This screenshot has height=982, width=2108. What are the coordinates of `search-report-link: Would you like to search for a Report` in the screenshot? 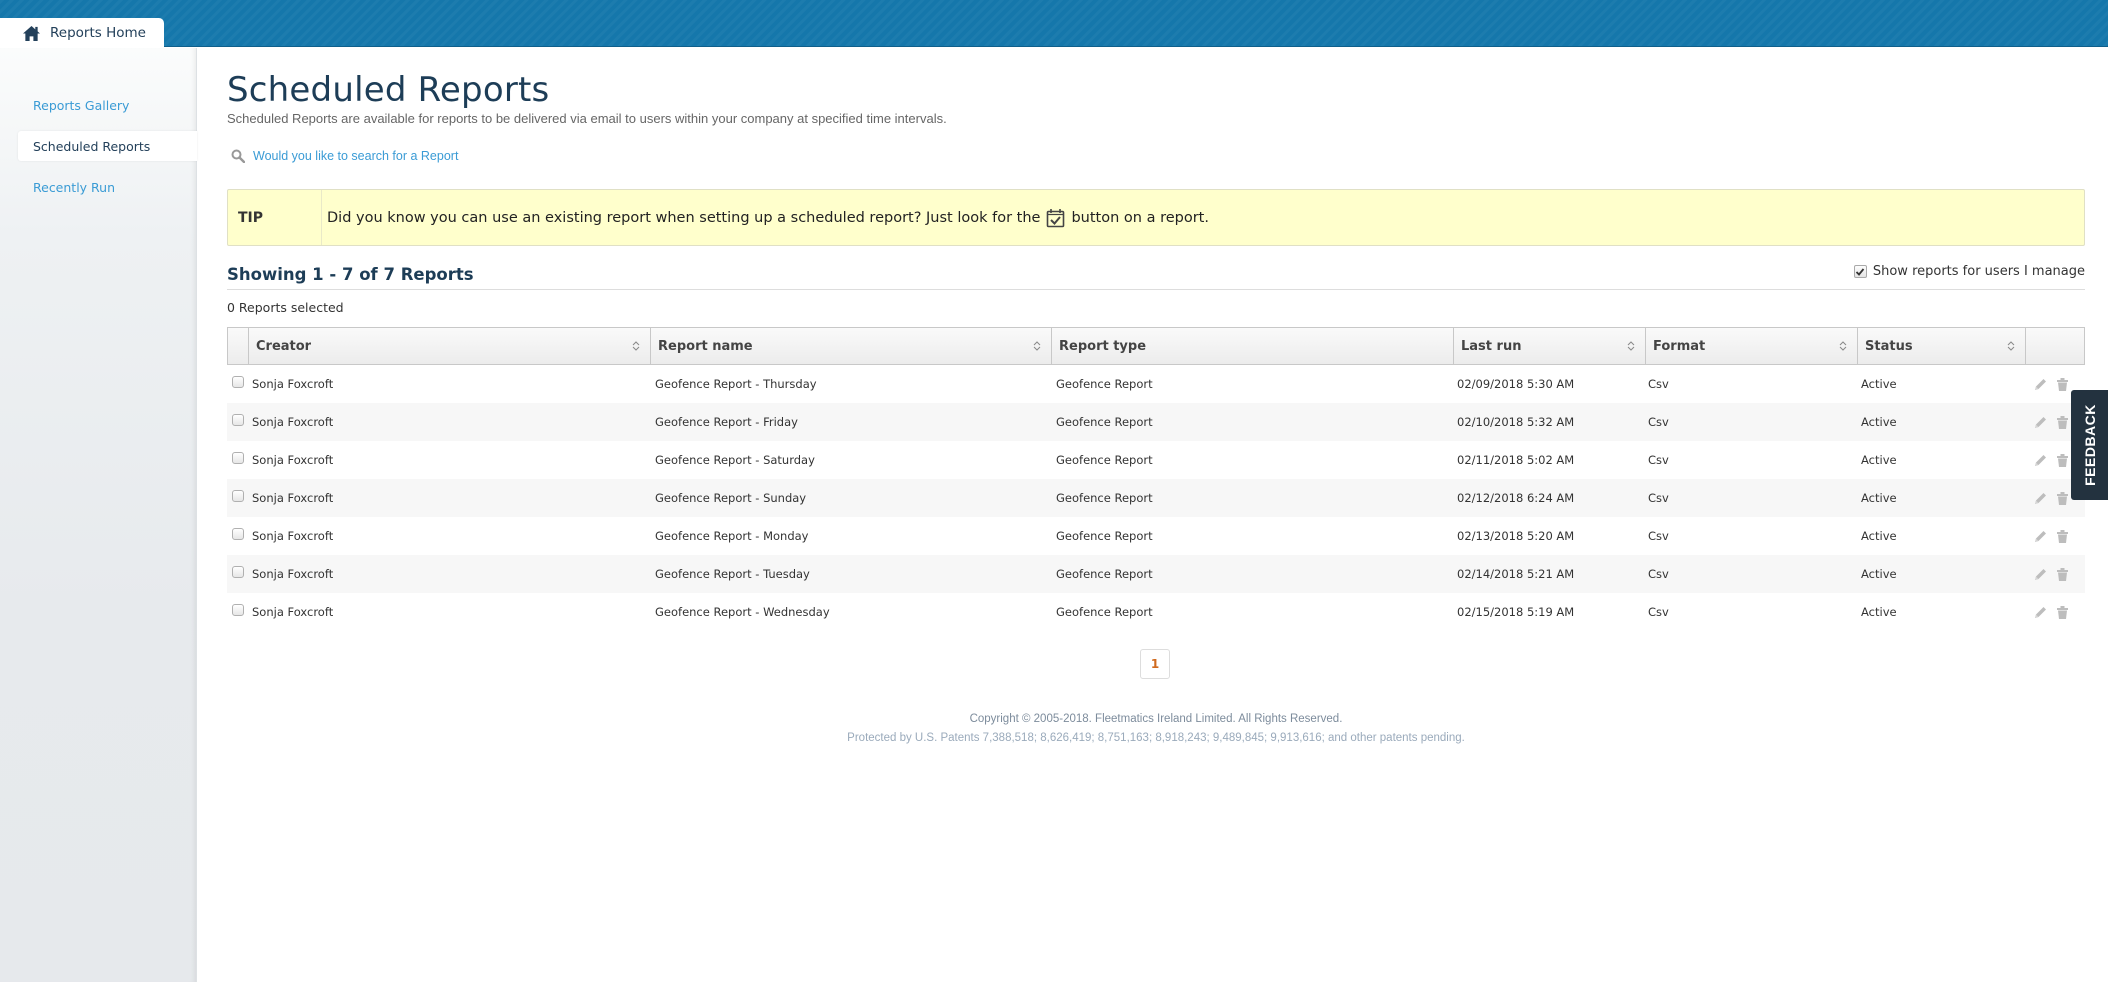 It's located at (344, 156).